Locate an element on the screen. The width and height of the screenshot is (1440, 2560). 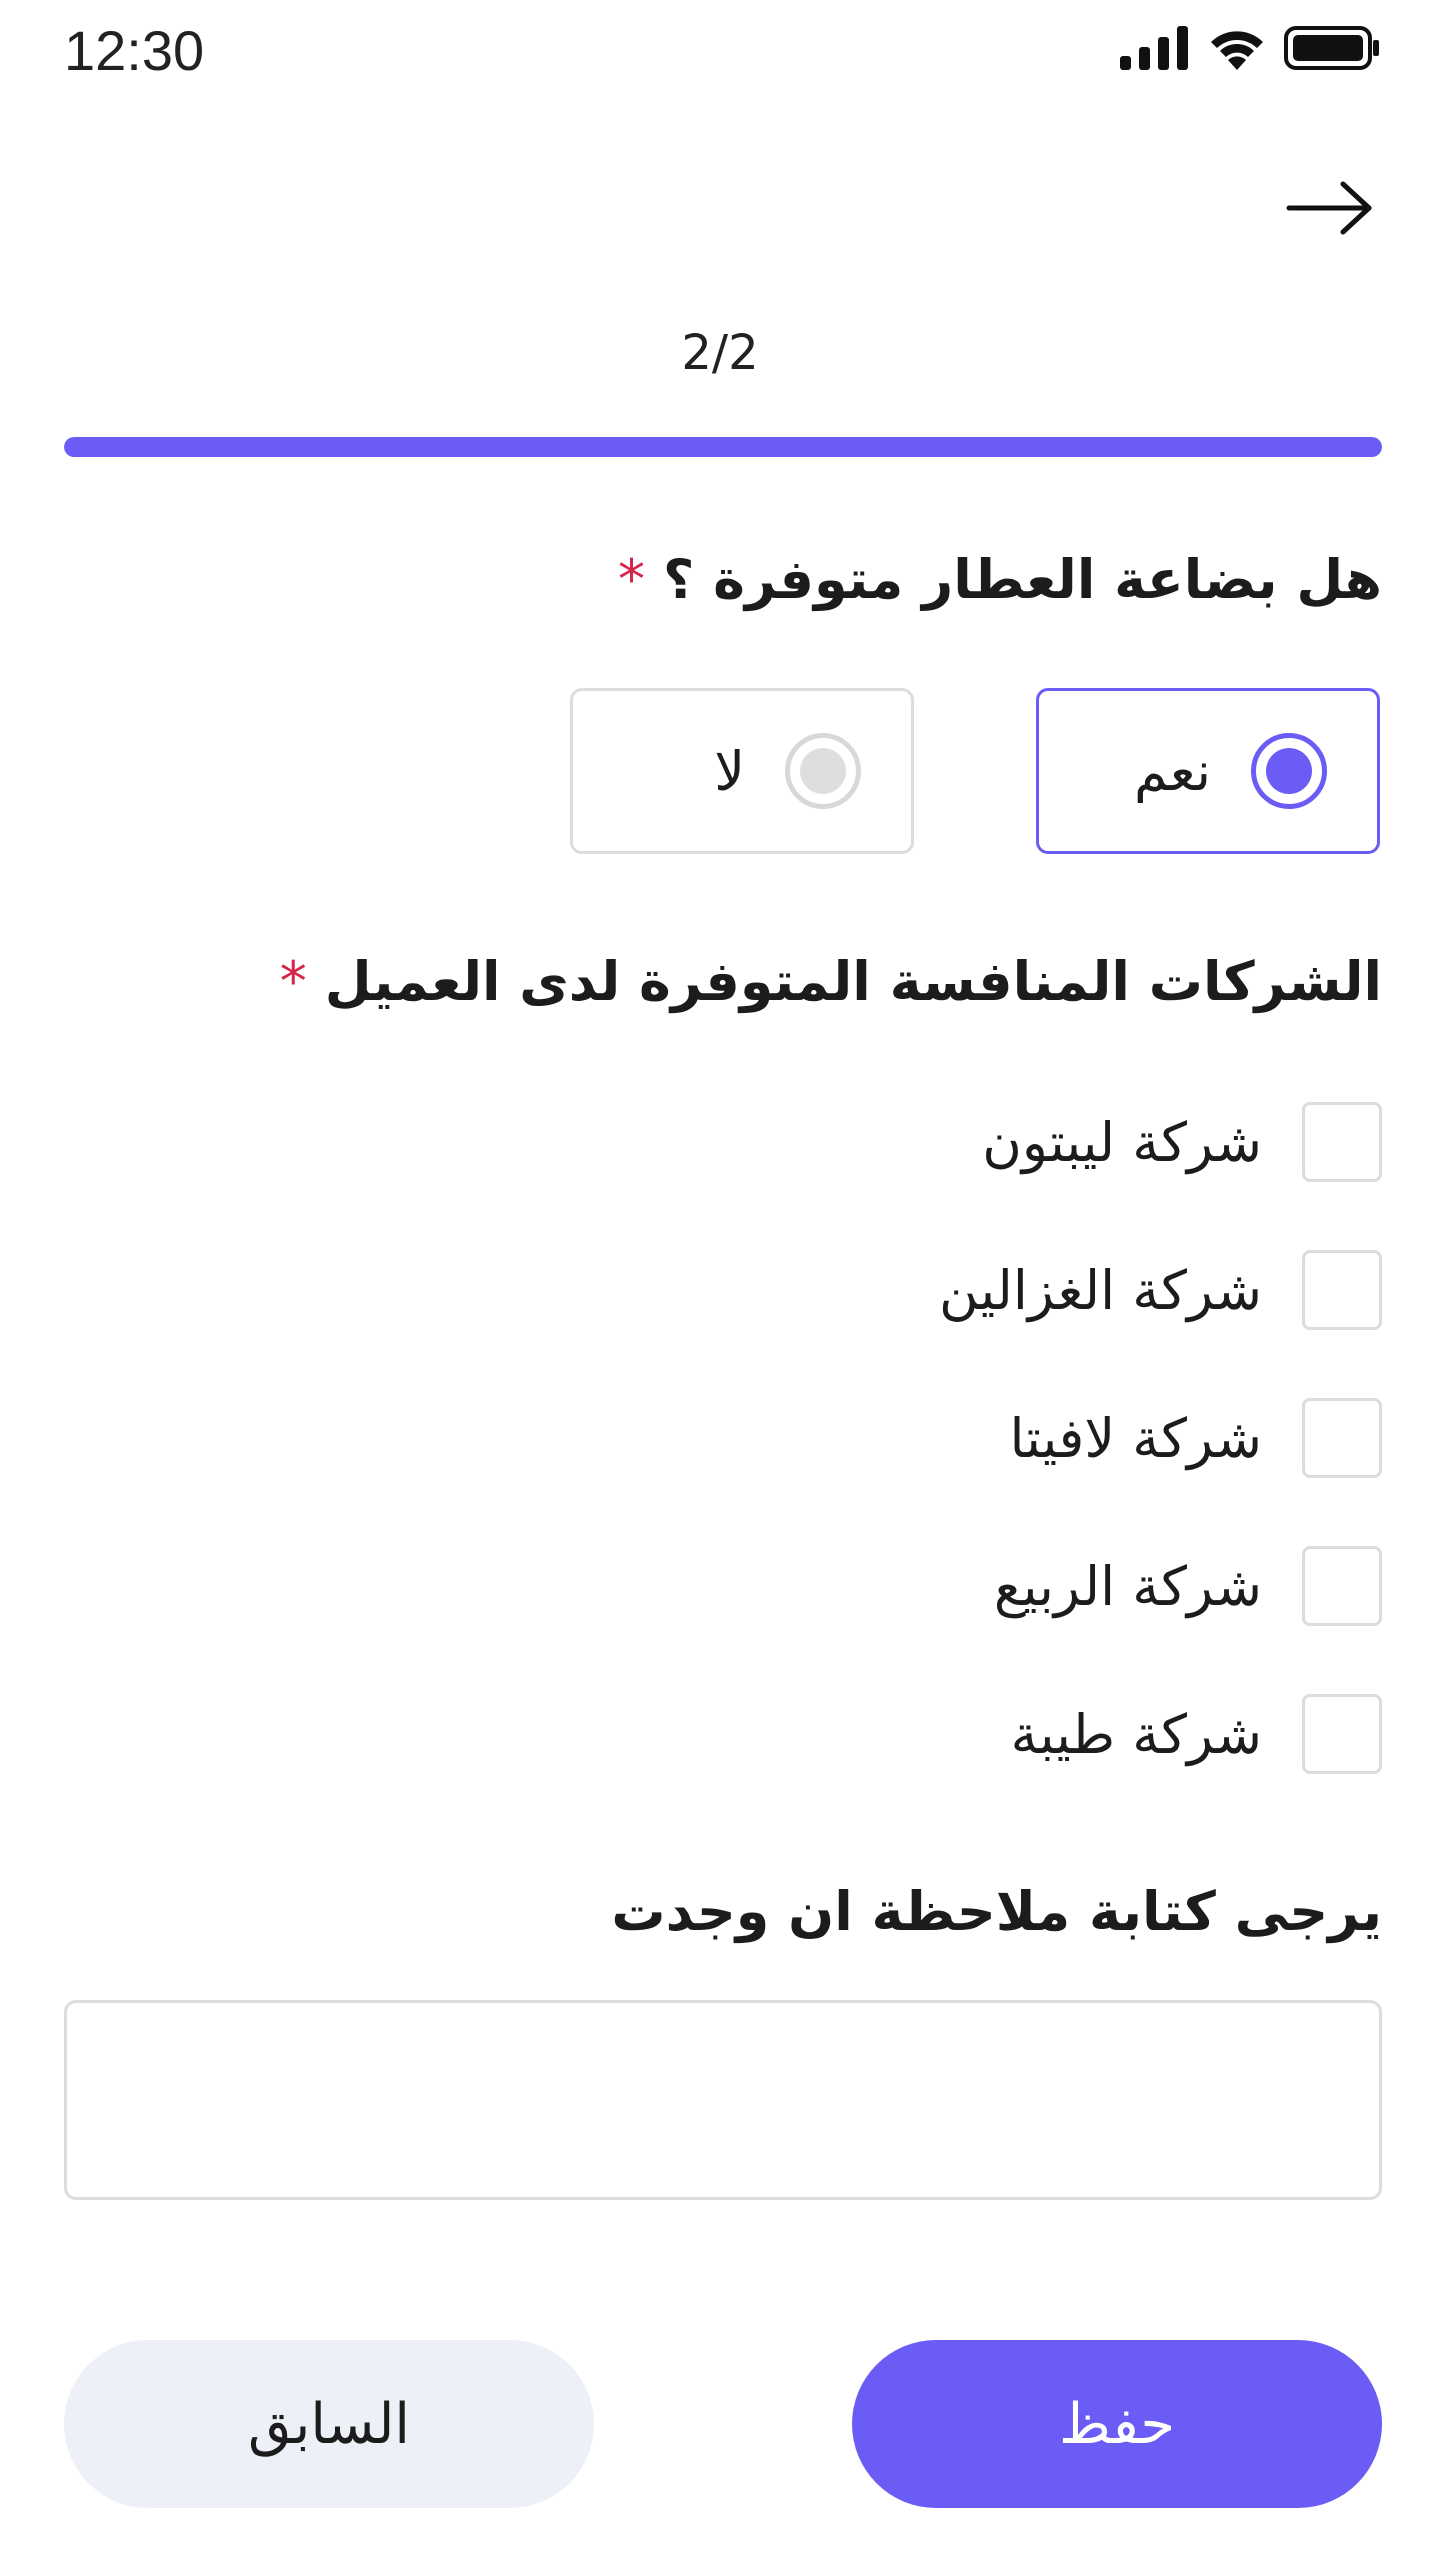
checkbox-item-taiba: شركة طيبة is located at coordinates (1160, 1734).